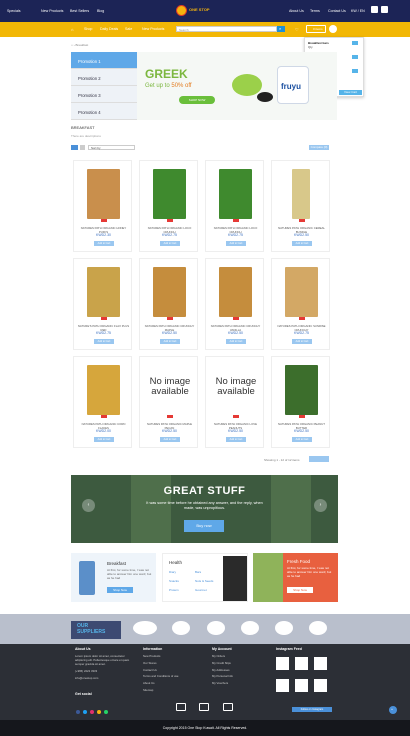  Describe the element at coordinates (174, 590) in the screenshot. I see `health-link: Protein` at that location.